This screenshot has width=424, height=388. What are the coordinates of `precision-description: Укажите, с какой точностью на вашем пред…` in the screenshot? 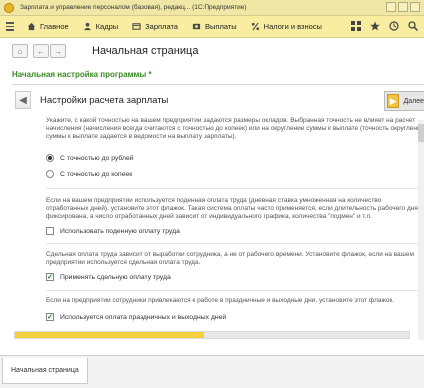 It's located at (234, 129).